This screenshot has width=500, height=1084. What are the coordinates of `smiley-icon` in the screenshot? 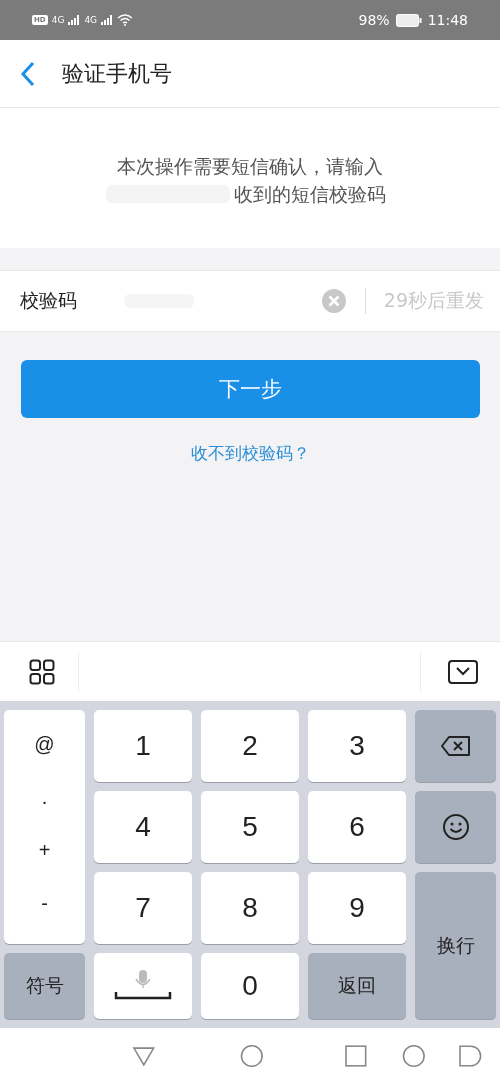 It's located at (455, 827).